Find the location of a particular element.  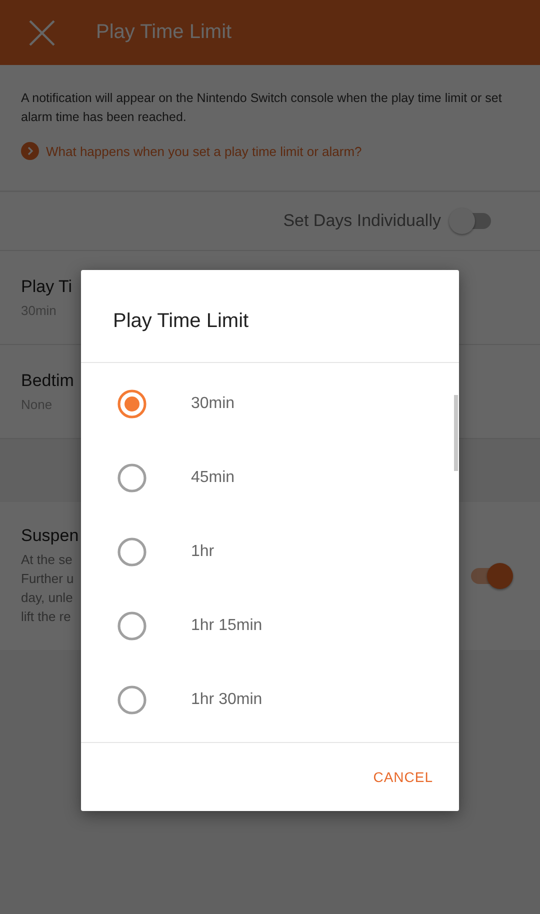

set-days-label: Set Days Individually is located at coordinates (362, 221).